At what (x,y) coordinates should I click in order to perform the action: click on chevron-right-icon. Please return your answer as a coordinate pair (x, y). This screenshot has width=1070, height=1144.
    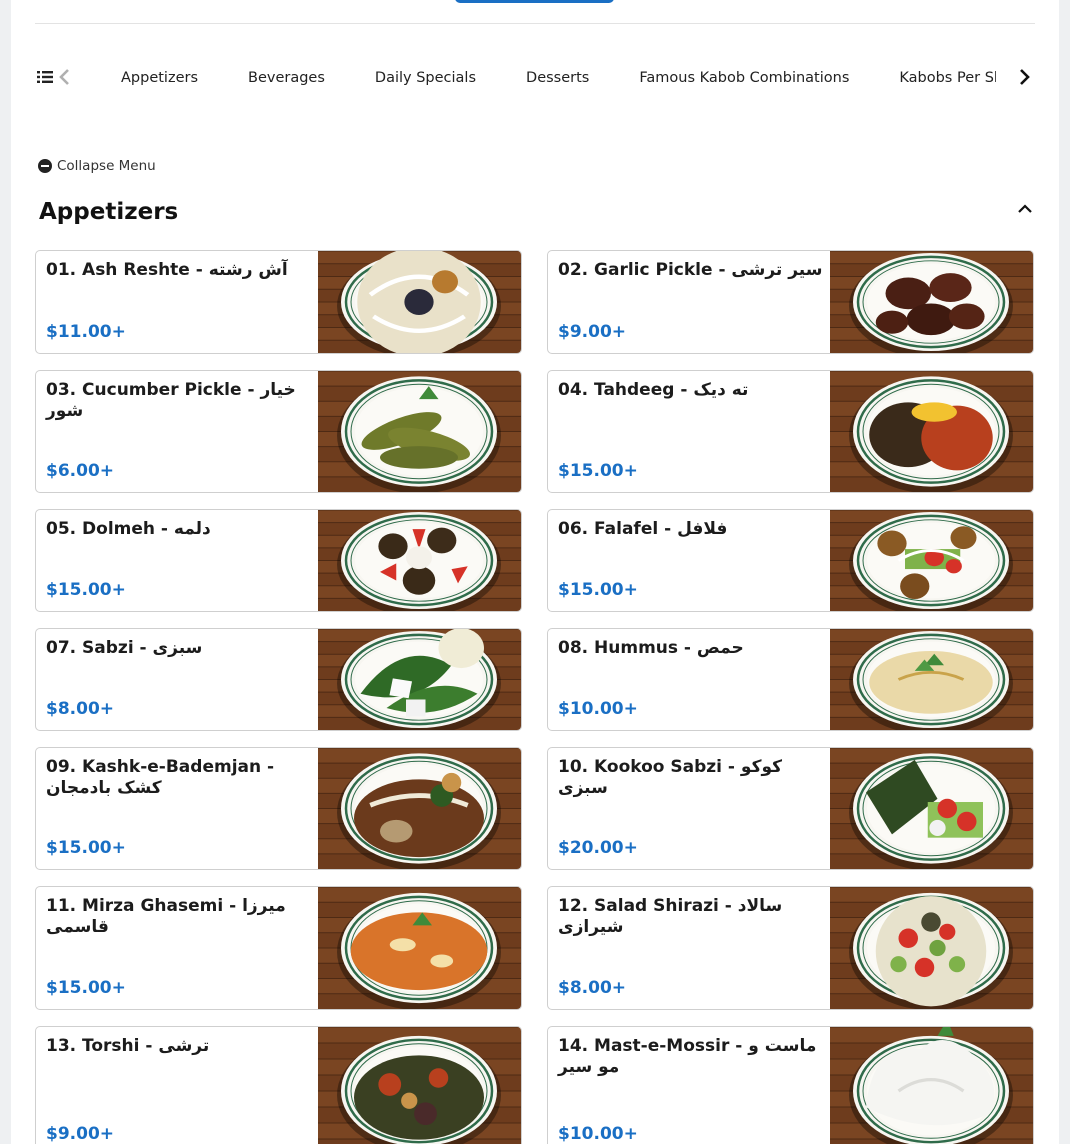
    Looking at the image, I should click on (1024, 77).